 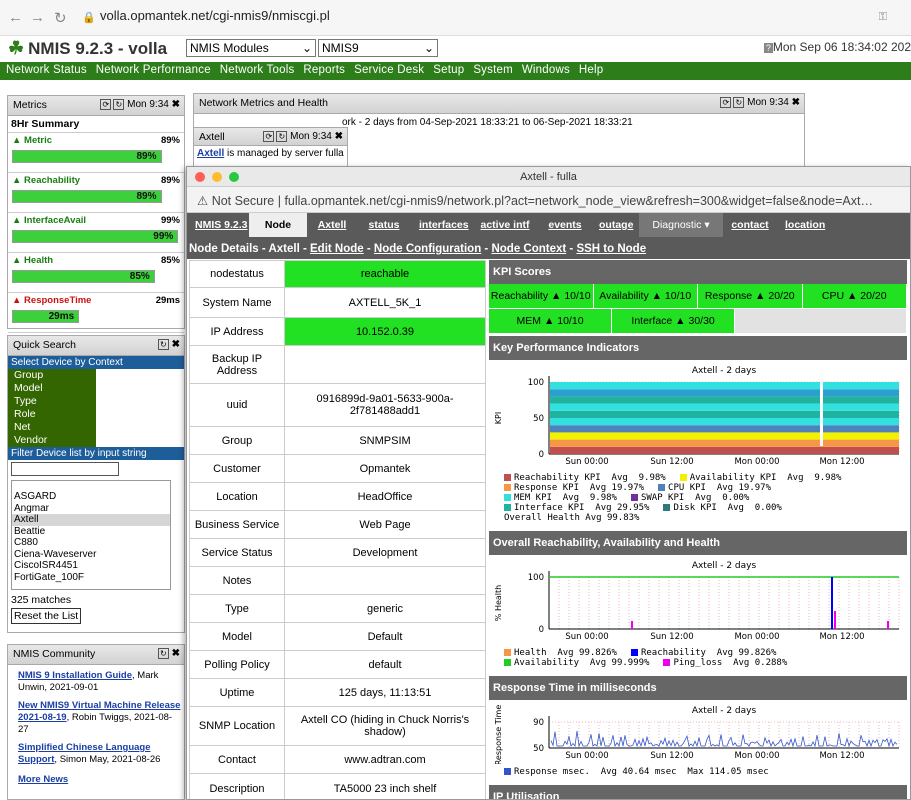 What do you see at coordinates (263, 103) in the screenshot?
I see `network-health-title: Network Metrics and Health` at bounding box center [263, 103].